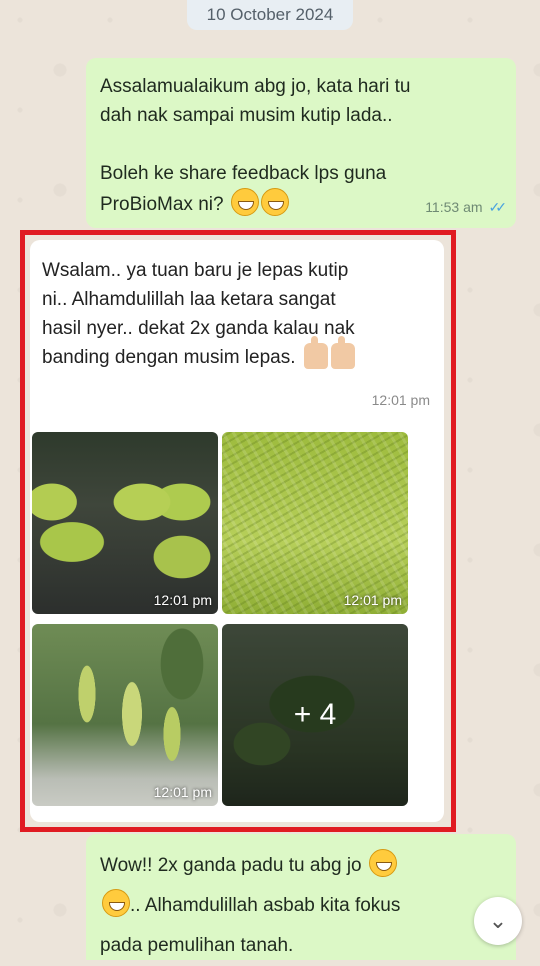 Image resolution: width=540 pixels, height=966 pixels. I want to click on message-time: 12:01 pm, so click(400, 400).